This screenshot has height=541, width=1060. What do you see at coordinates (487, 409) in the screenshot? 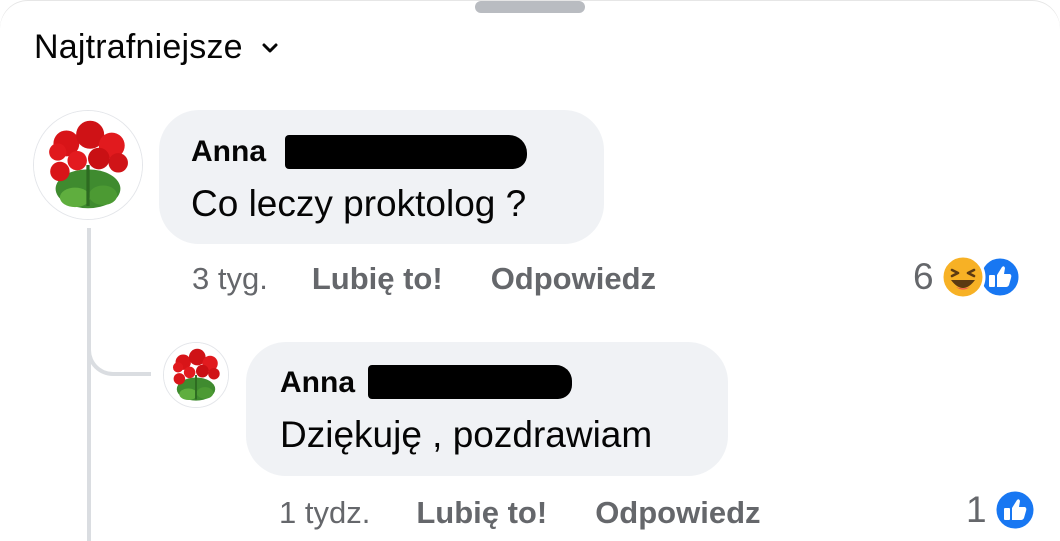
I see `comment-bubble: Anna Dziękuję , pozdrawiam` at bounding box center [487, 409].